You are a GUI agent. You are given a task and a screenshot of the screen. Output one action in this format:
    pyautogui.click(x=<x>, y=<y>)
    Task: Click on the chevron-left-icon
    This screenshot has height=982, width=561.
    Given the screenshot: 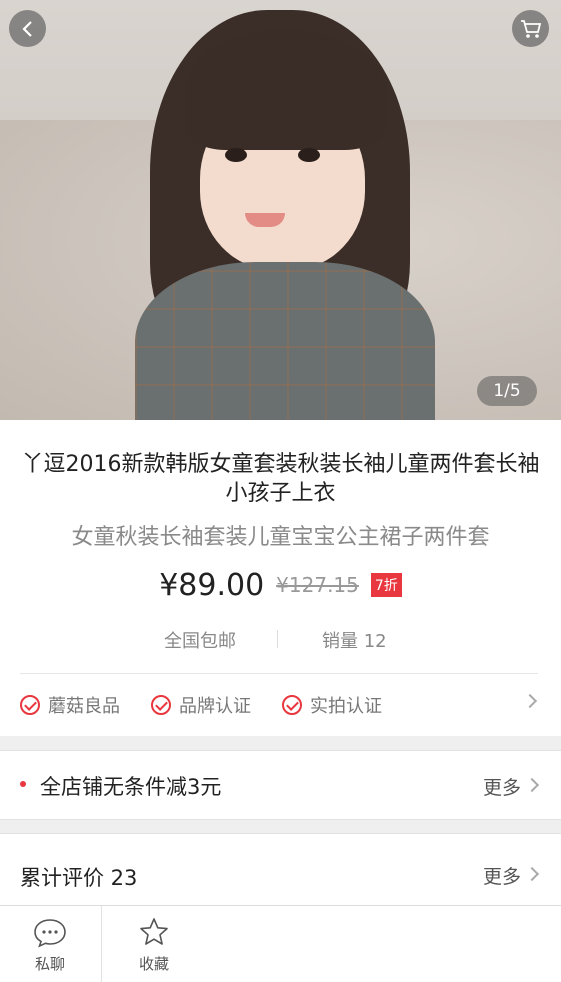 What is the action you would take?
    pyautogui.click(x=26, y=28)
    